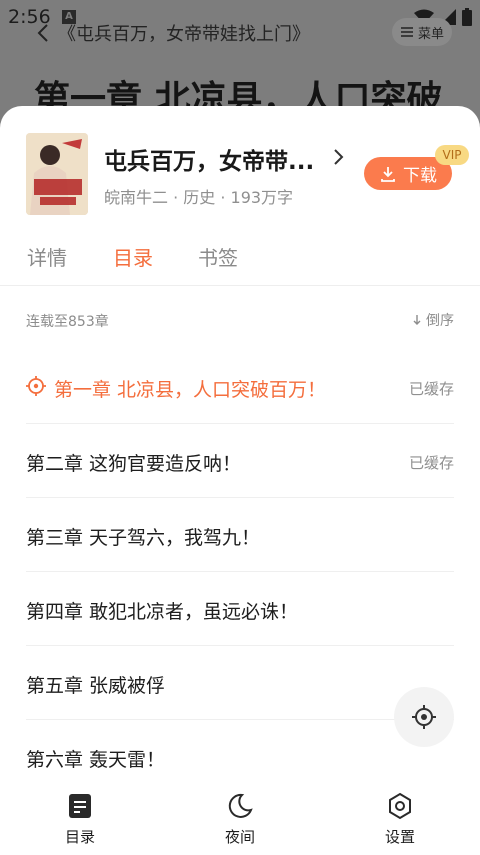 The width and height of the screenshot is (480, 855). What do you see at coordinates (240, 260) in the screenshot?
I see `tab-bar: 详情 目录 书签` at bounding box center [240, 260].